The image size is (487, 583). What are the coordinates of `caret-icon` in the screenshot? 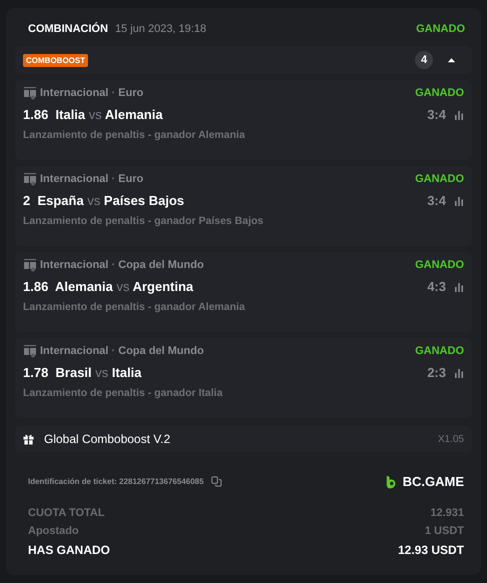 It's located at (451, 60).